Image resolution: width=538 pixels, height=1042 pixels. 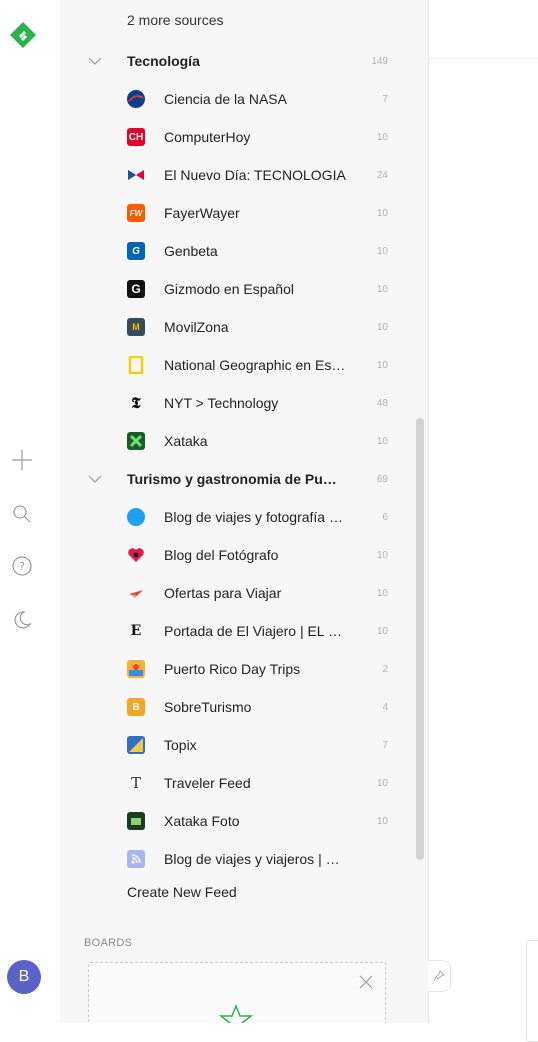 What do you see at coordinates (22, 620) in the screenshot?
I see `night-mode-icon` at bounding box center [22, 620].